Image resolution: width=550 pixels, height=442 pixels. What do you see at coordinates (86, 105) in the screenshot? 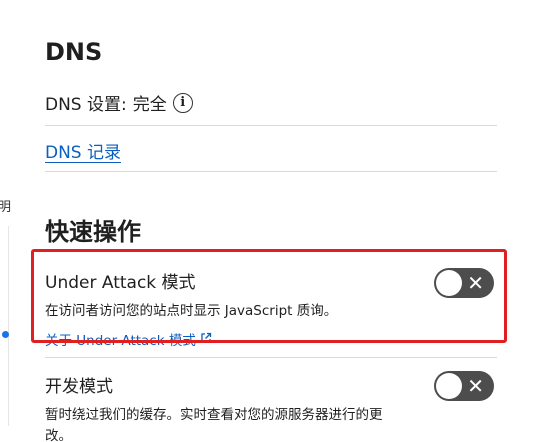
I see `dns-setting-label: DNS 设置:` at bounding box center [86, 105].